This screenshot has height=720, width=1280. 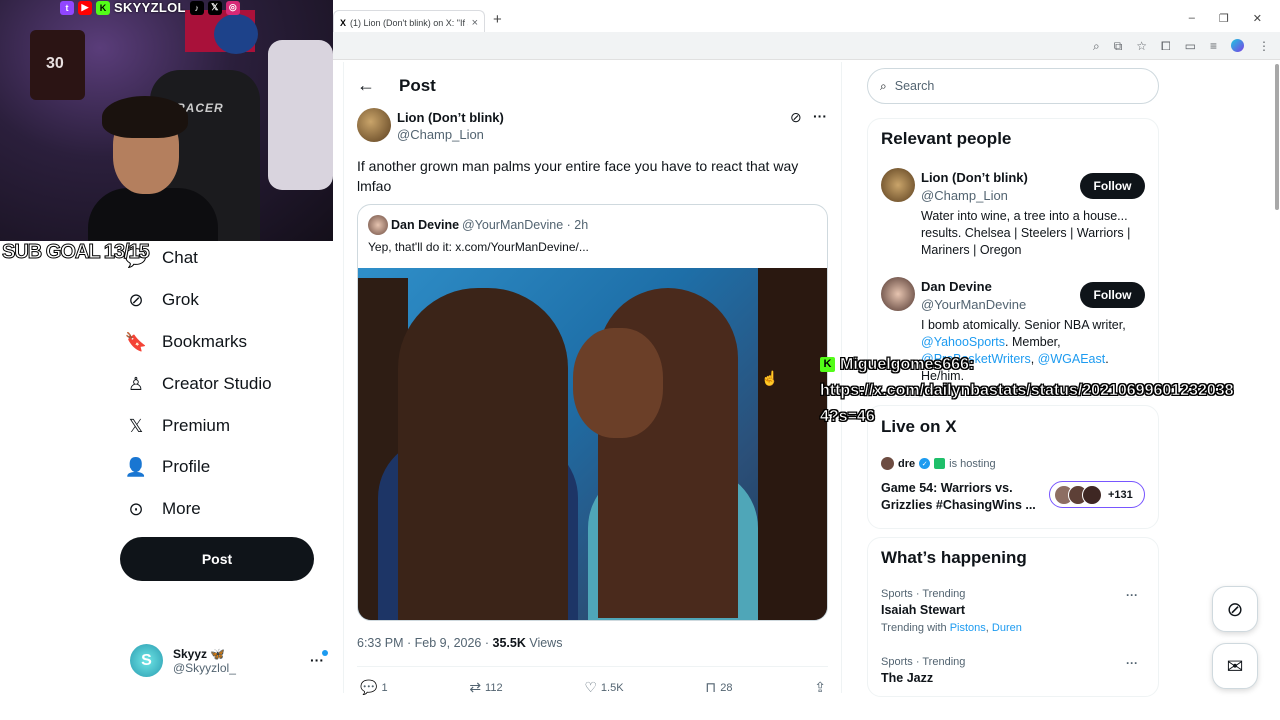 What do you see at coordinates (146, 660) in the screenshot?
I see `avatar: S` at bounding box center [146, 660].